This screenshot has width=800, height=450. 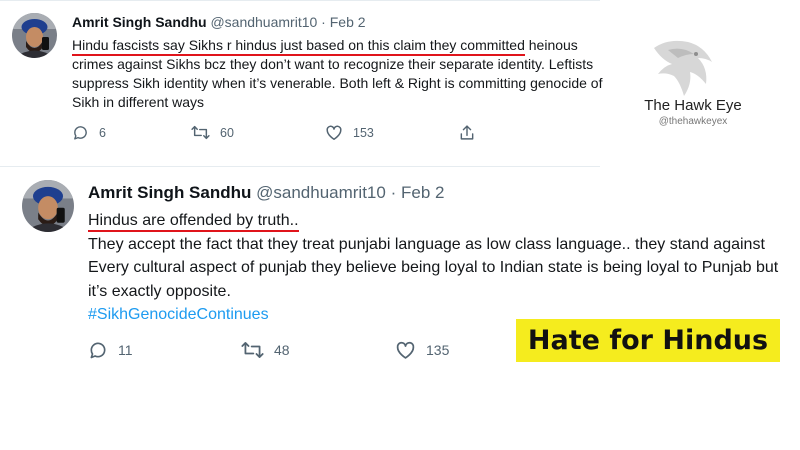 What do you see at coordinates (212, 132) in the screenshot?
I see `tweet-1-retweet-button: 60` at bounding box center [212, 132].